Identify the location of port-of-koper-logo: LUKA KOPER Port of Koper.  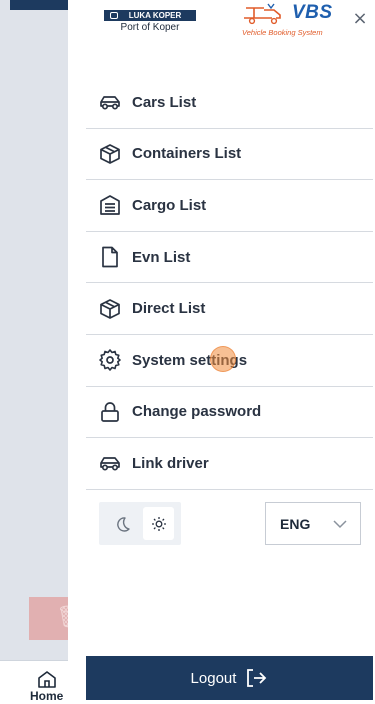
(150, 21).